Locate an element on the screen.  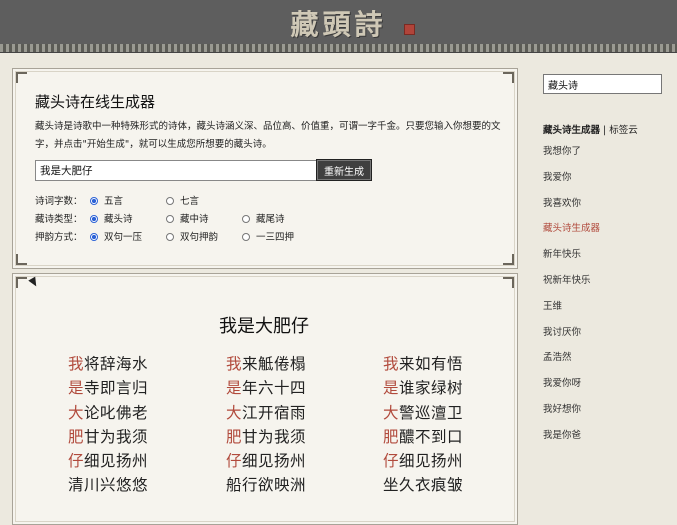
poem-line: 是谁家绿树 is located at coordinates (423, 388).